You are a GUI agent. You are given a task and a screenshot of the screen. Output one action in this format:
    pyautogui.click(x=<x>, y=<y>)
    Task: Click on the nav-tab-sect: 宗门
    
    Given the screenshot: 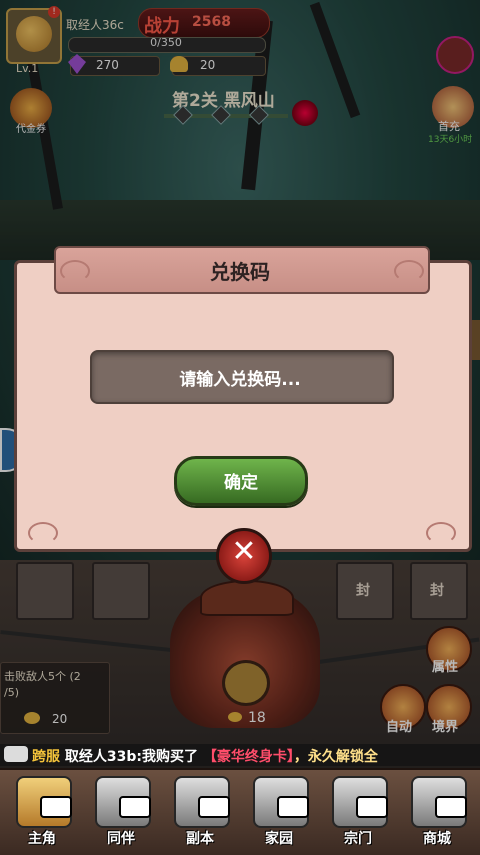 What is the action you would take?
    pyautogui.click(x=358, y=812)
    